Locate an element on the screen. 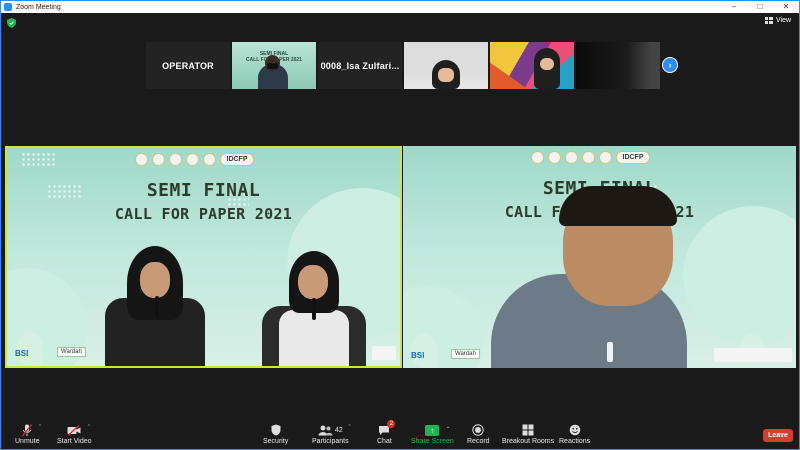 The width and height of the screenshot is (800, 450). participants-button: 42 ˆ Participants is located at coordinates (331, 434).